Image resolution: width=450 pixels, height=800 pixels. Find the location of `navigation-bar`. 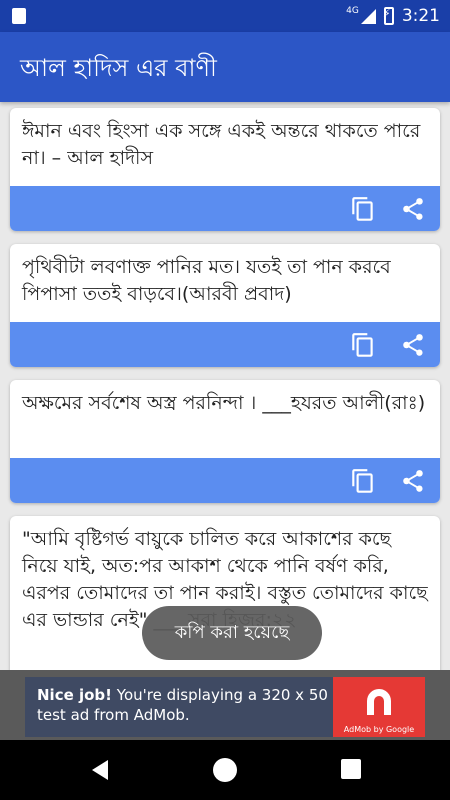

navigation-bar is located at coordinates (225, 770).